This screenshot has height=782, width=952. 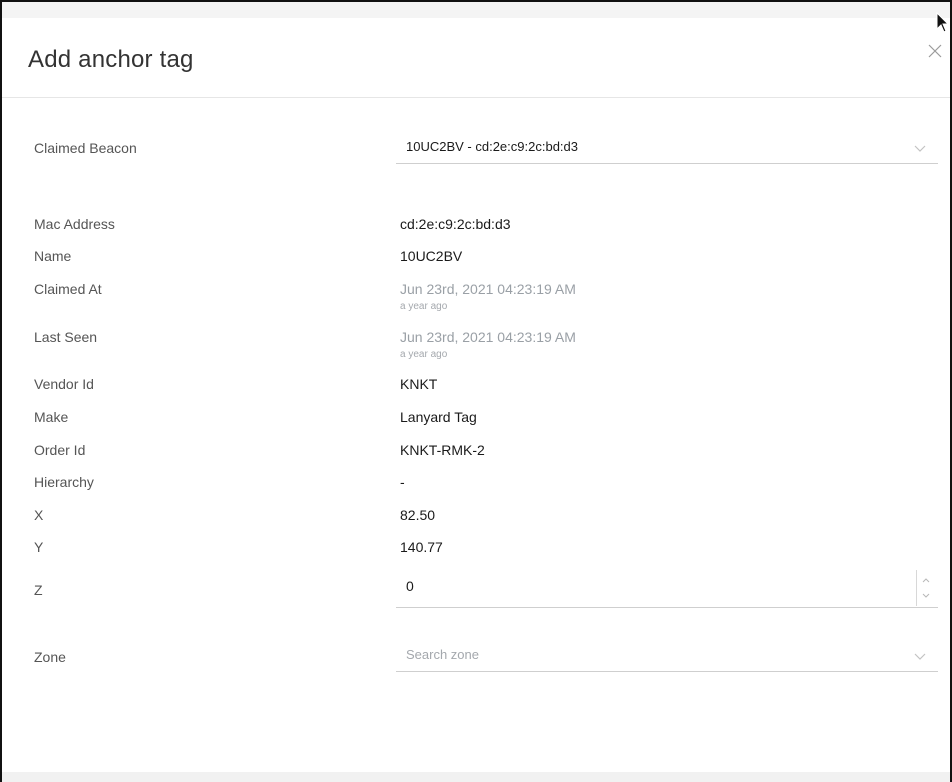 I want to click on make-value: Lanyard Tag, so click(x=438, y=417).